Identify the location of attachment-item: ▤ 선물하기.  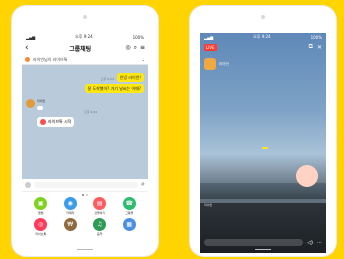
(100, 206).